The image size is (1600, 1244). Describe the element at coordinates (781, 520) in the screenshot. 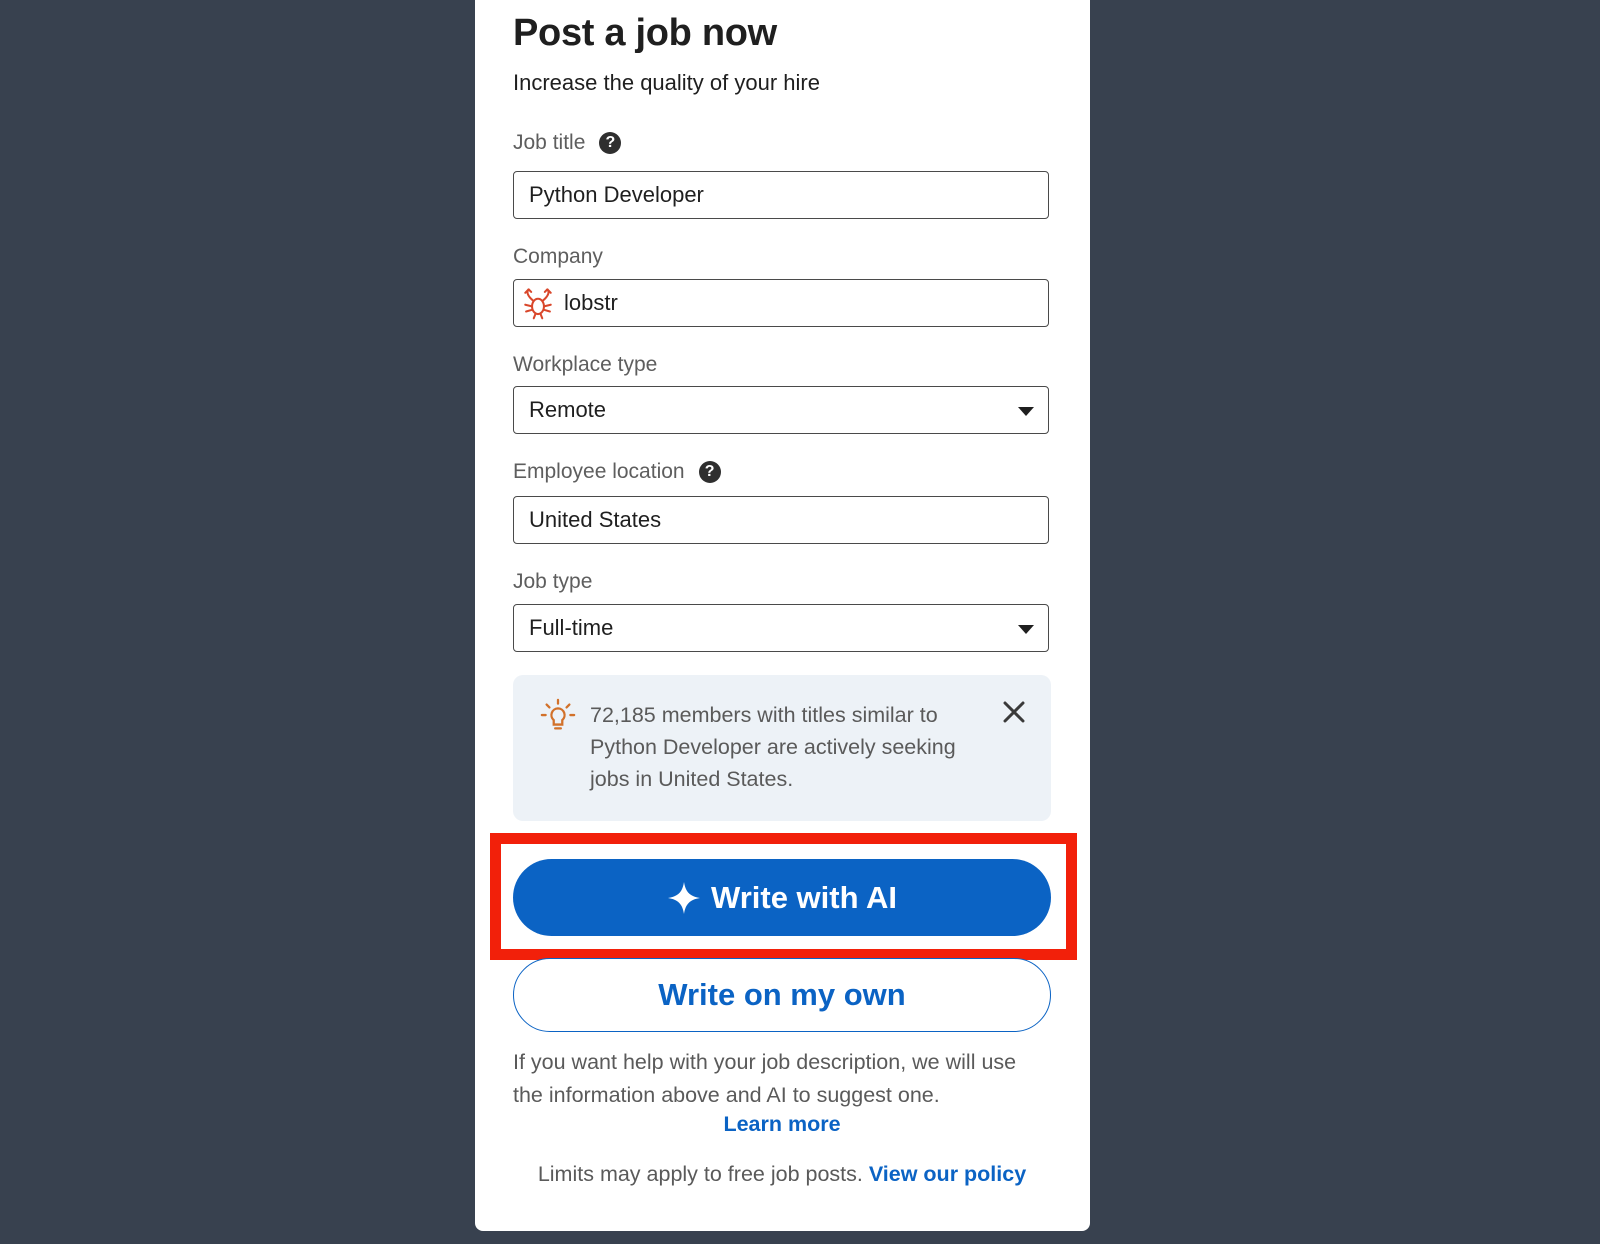

I see `employee-location-input: United States` at that location.